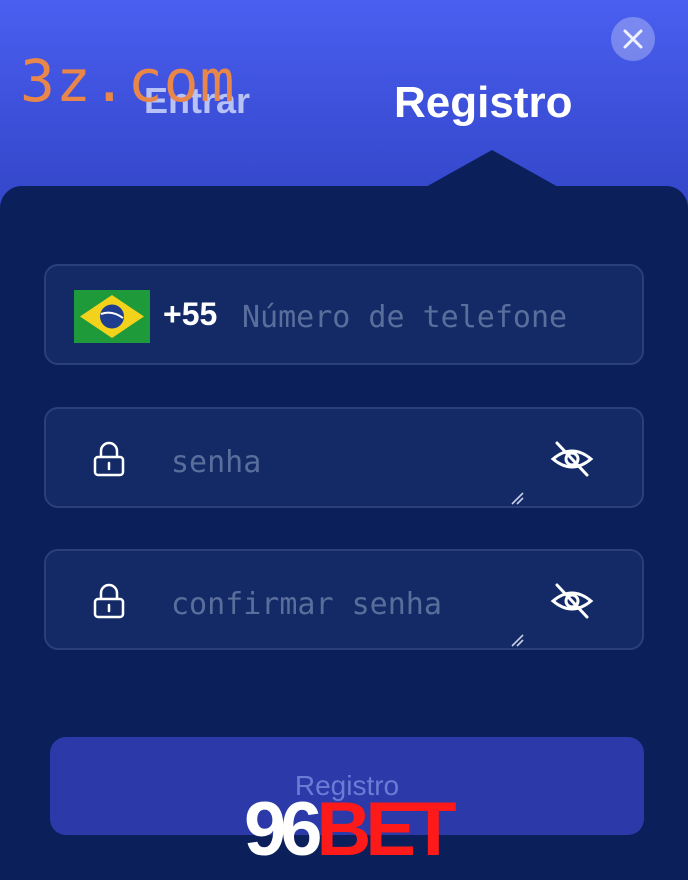 The image size is (688, 880). I want to click on password-field, so click(344, 457).